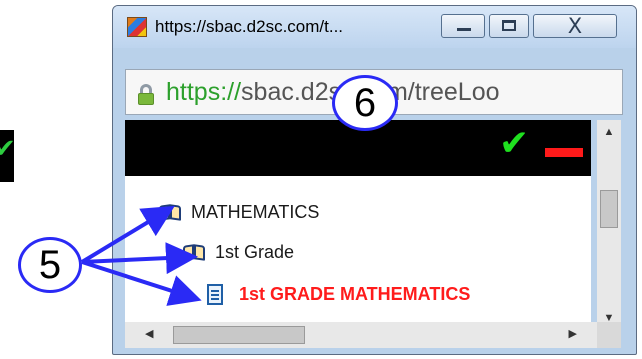 Image resolution: width=642 pixels, height=359 pixels. Describe the element at coordinates (374, 27) in the screenshot. I see `titlebar: https://sbac.d2sc.com/t... X` at that location.